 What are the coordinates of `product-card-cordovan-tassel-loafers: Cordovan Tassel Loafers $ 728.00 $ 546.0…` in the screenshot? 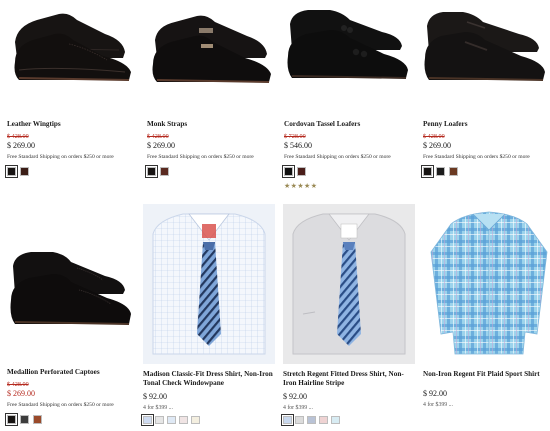 It's located at (349, 97).